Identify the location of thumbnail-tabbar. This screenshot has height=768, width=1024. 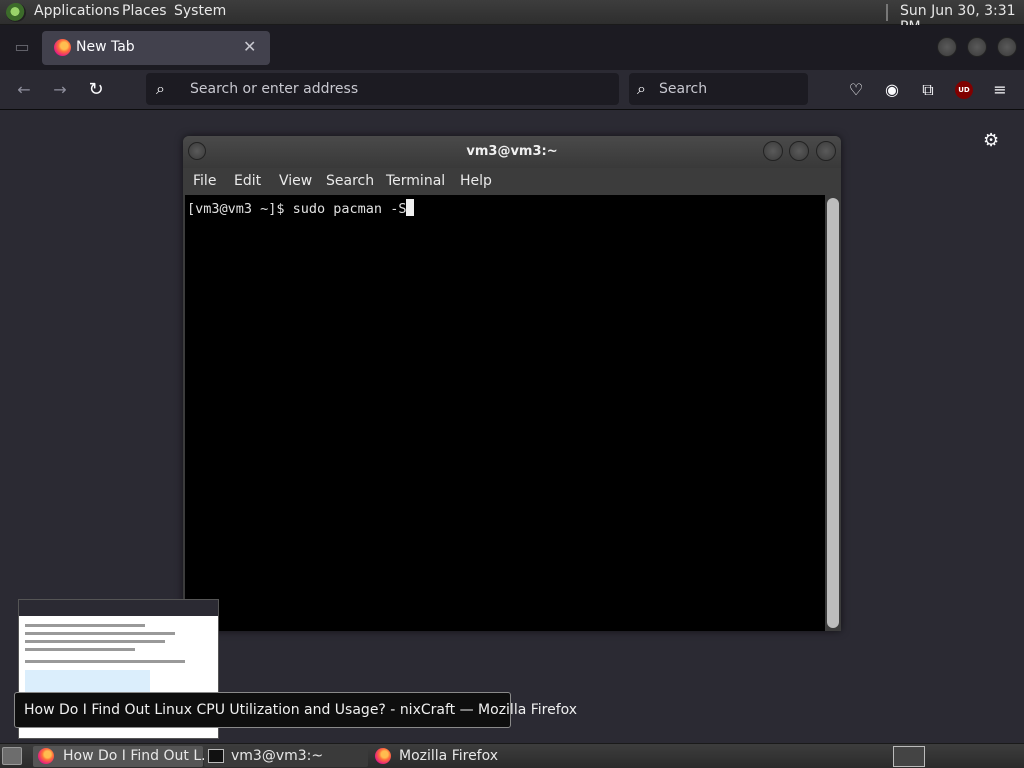
(118, 608).